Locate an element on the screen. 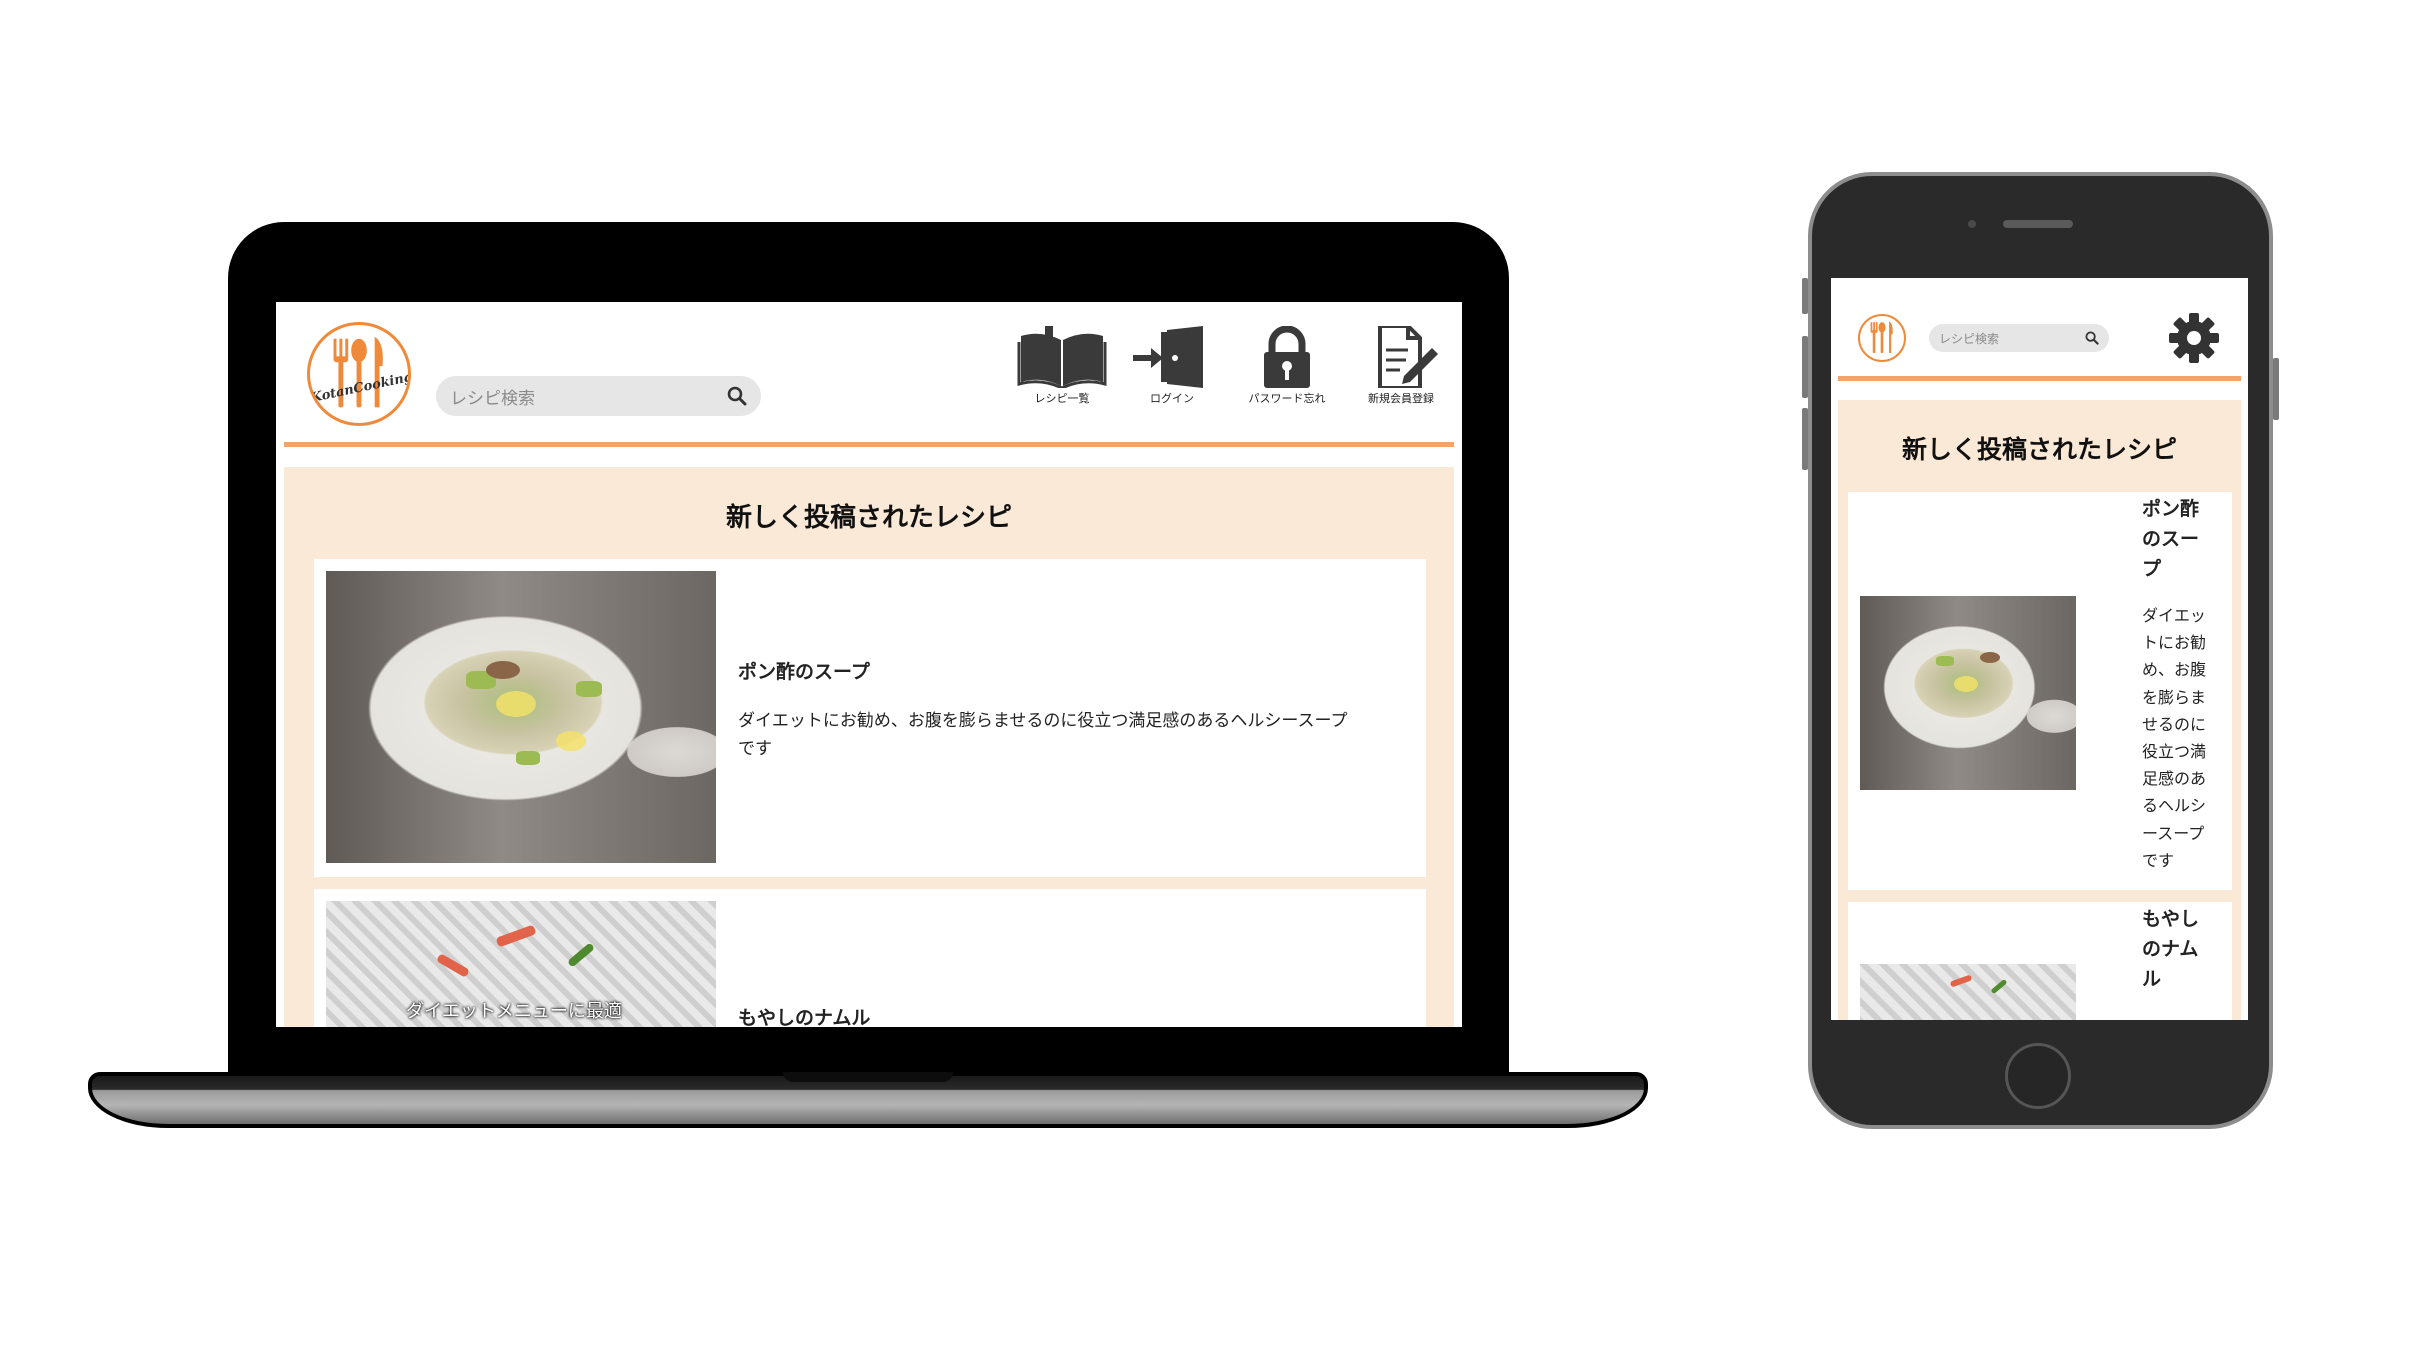 The image size is (2415, 1348). nav-forgot-password: パスワード忘れ is located at coordinates (1287, 366).